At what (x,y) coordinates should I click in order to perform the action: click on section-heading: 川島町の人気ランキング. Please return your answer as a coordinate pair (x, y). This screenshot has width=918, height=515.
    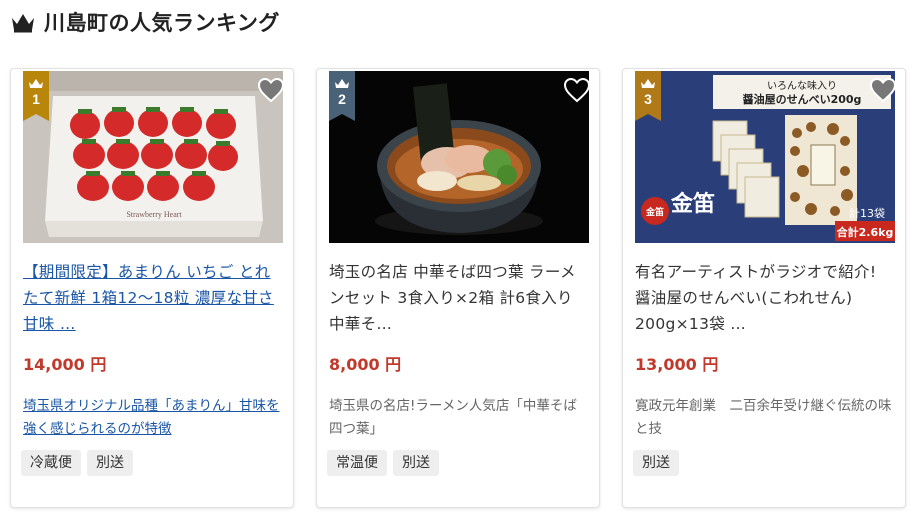
    Looking at the image, I should click on (145, 22).